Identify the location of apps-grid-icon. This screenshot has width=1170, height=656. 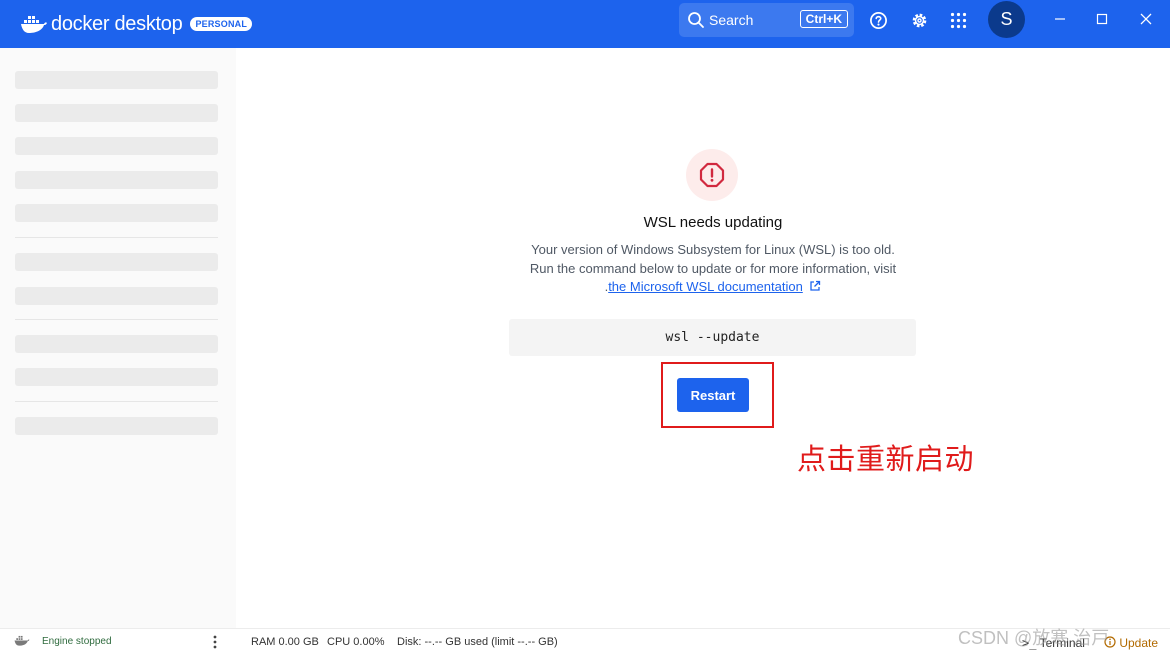
(958, 20).